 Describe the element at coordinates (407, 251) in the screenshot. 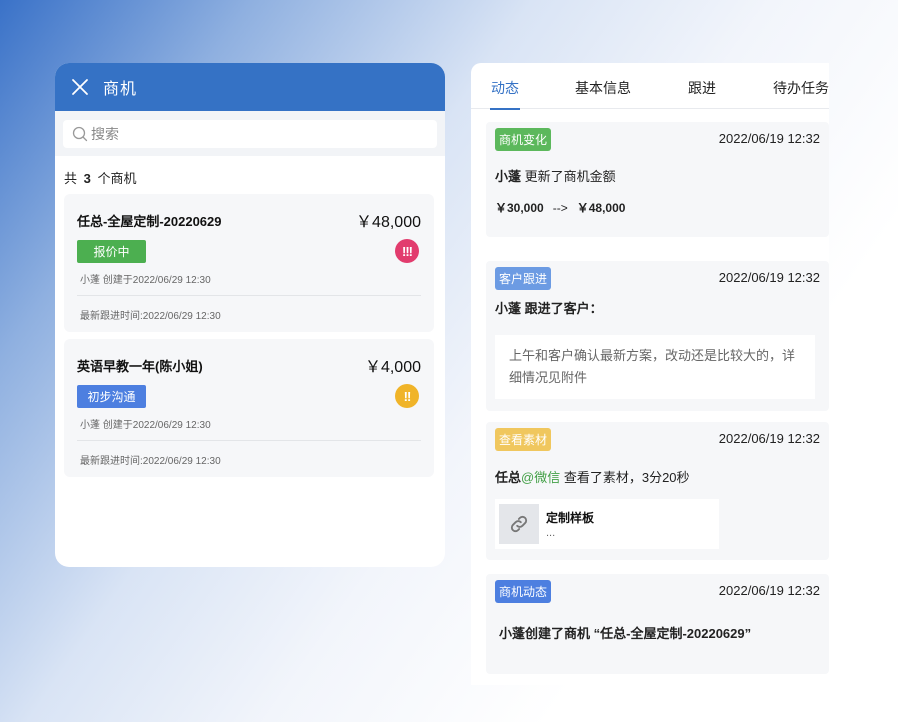

I see `priority-high-icon: !!!` at that location.